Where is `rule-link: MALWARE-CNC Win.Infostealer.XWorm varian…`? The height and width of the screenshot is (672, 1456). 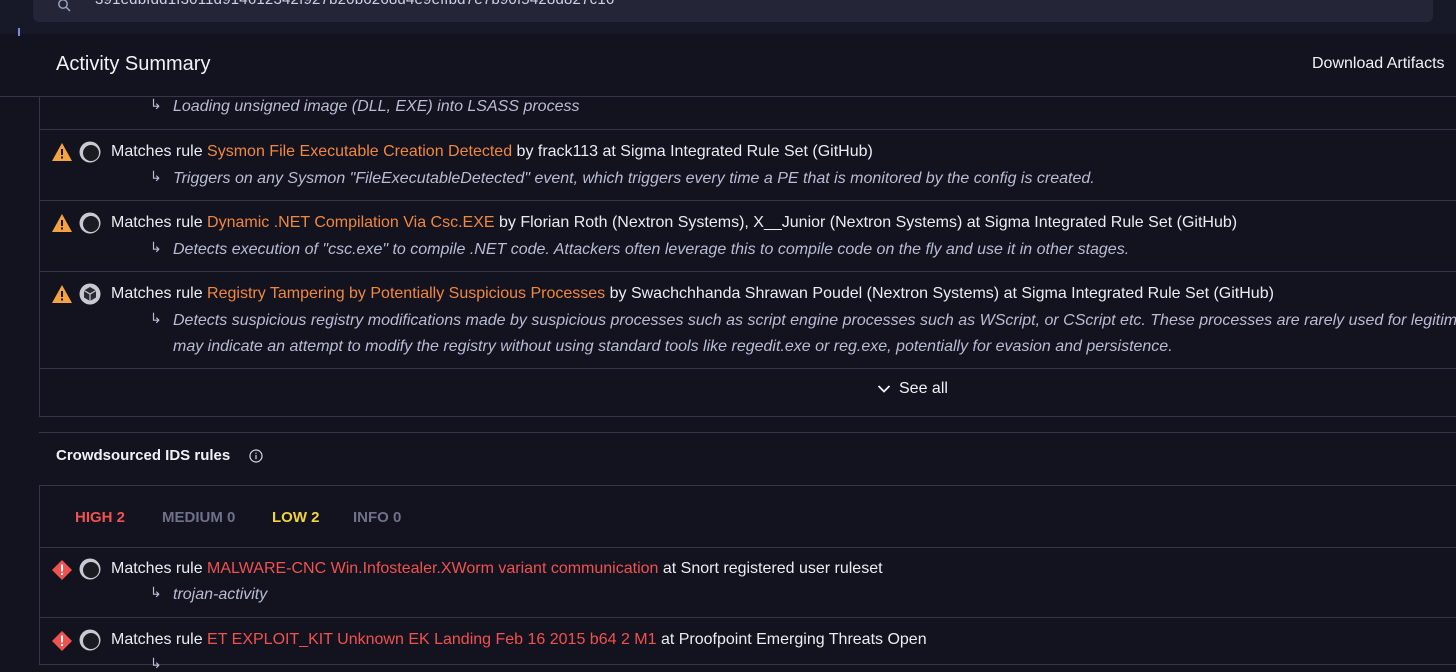
rule-link: MALWARE-CNC Win.Infostealer.XWorm varian… is located at coordinates (432, 568).